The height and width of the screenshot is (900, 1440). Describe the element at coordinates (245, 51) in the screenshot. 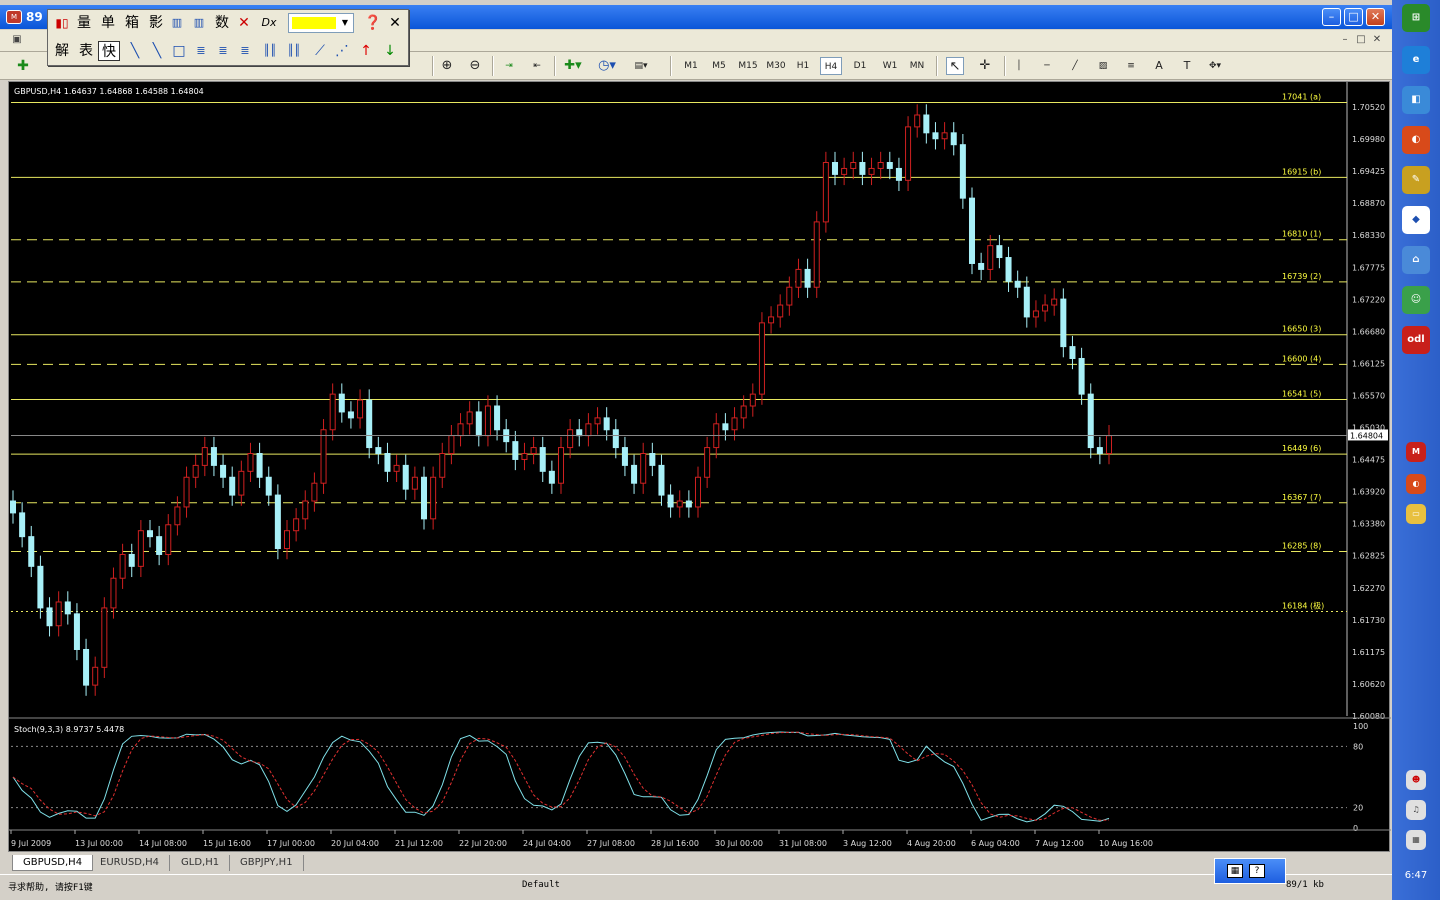

I see `fib3-icon: ≣` at that location.